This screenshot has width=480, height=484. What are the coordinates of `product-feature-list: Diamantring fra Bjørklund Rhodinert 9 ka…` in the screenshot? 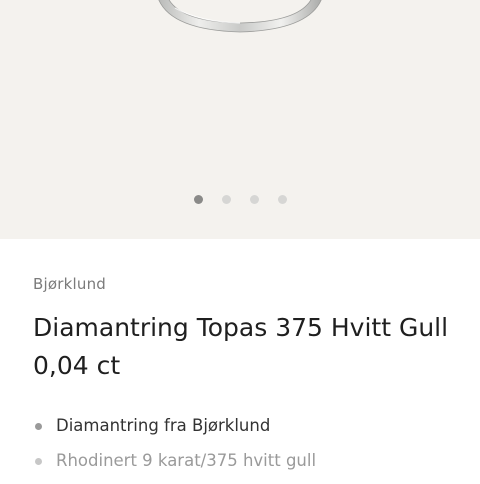 It's located at (174, 449).